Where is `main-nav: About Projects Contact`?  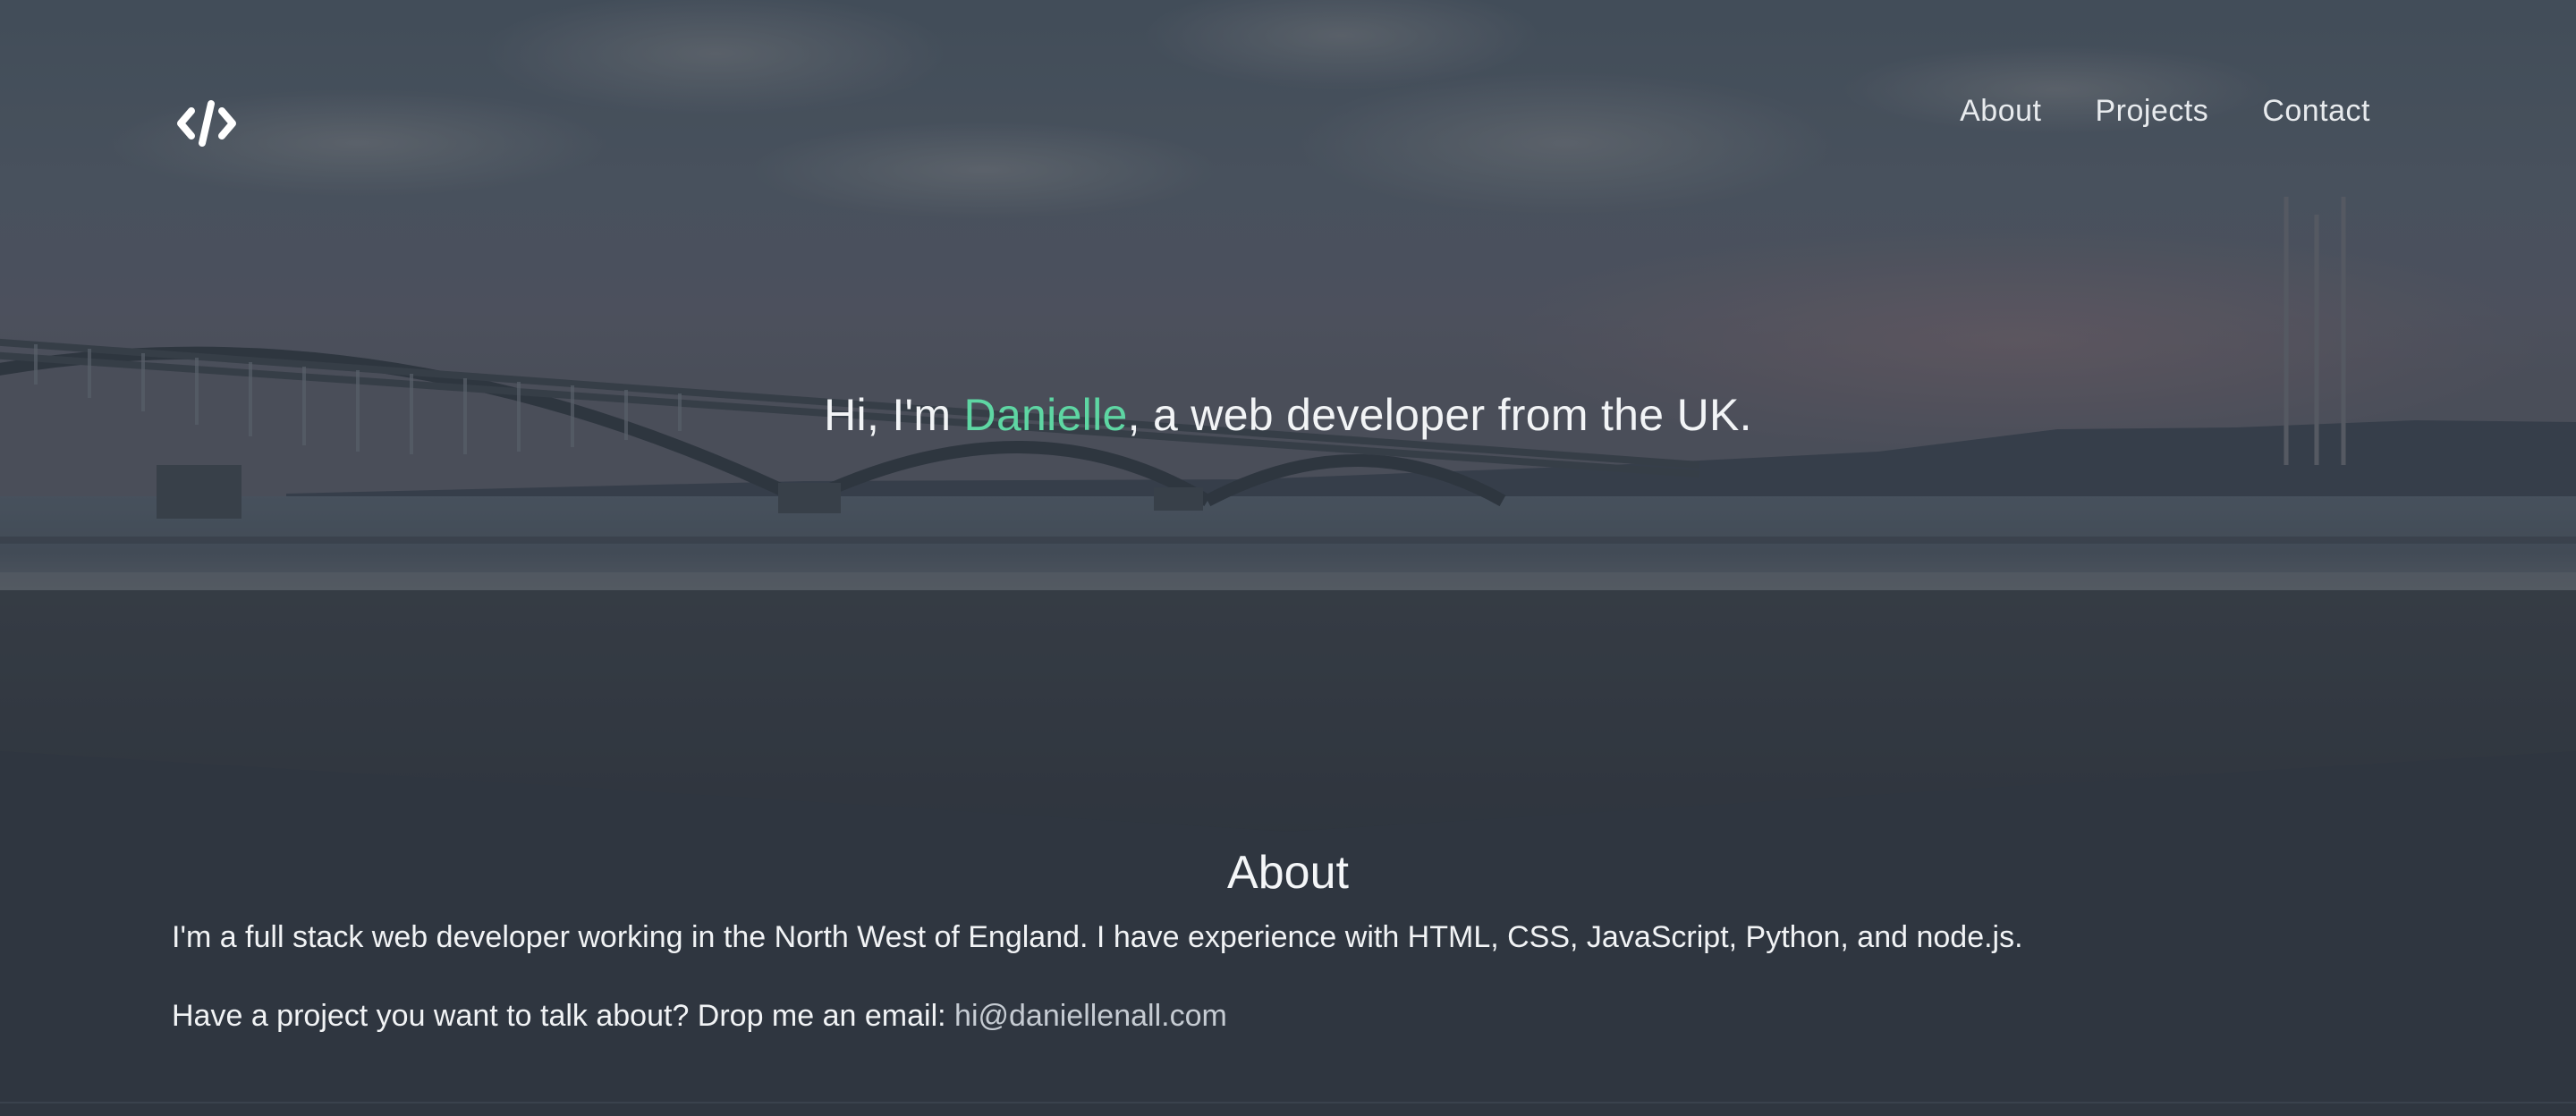
main-nav: About Projects Contact is located at coordinates (2165, 110).